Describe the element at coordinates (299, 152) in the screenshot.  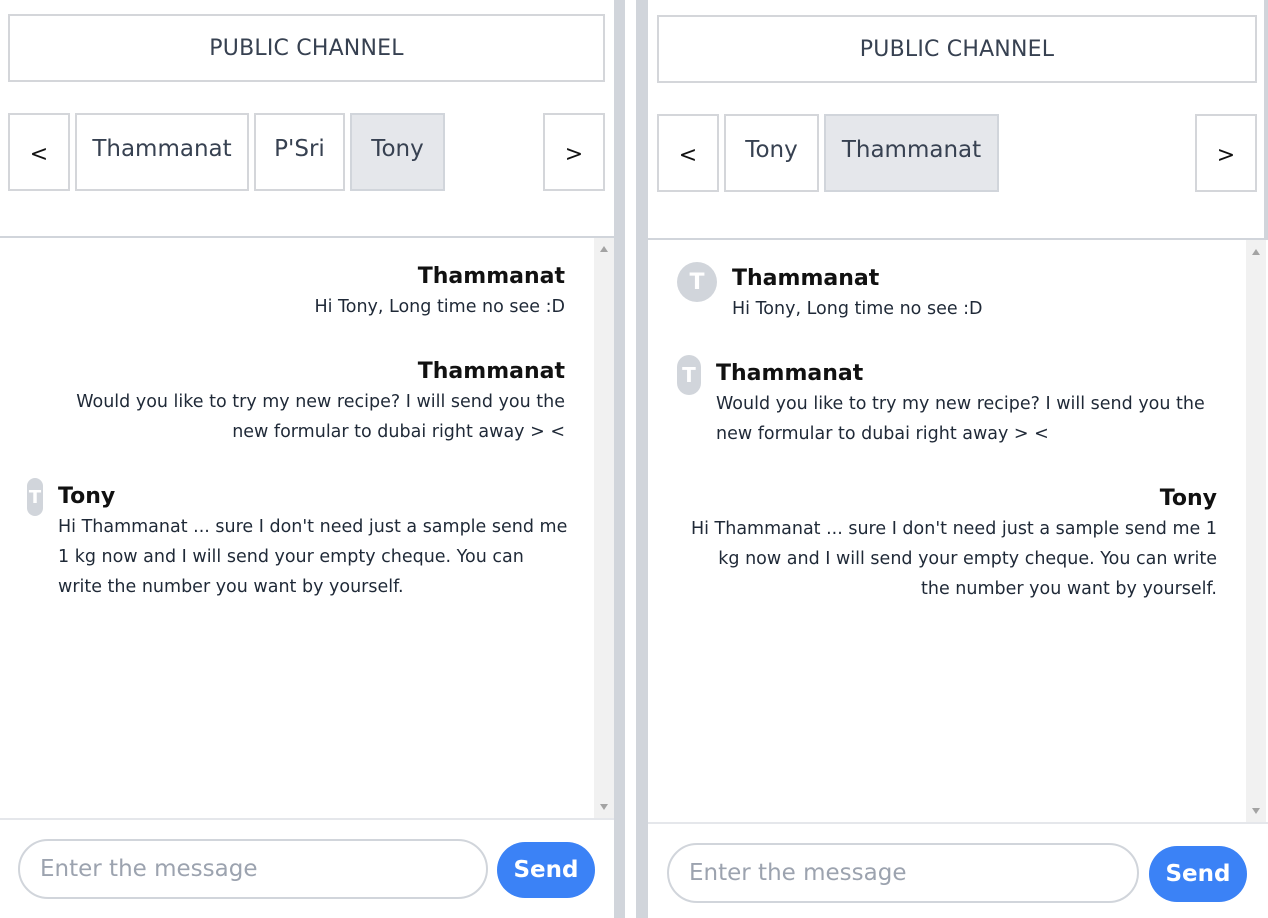
I see `tab-psri: P'Sri` at that location.